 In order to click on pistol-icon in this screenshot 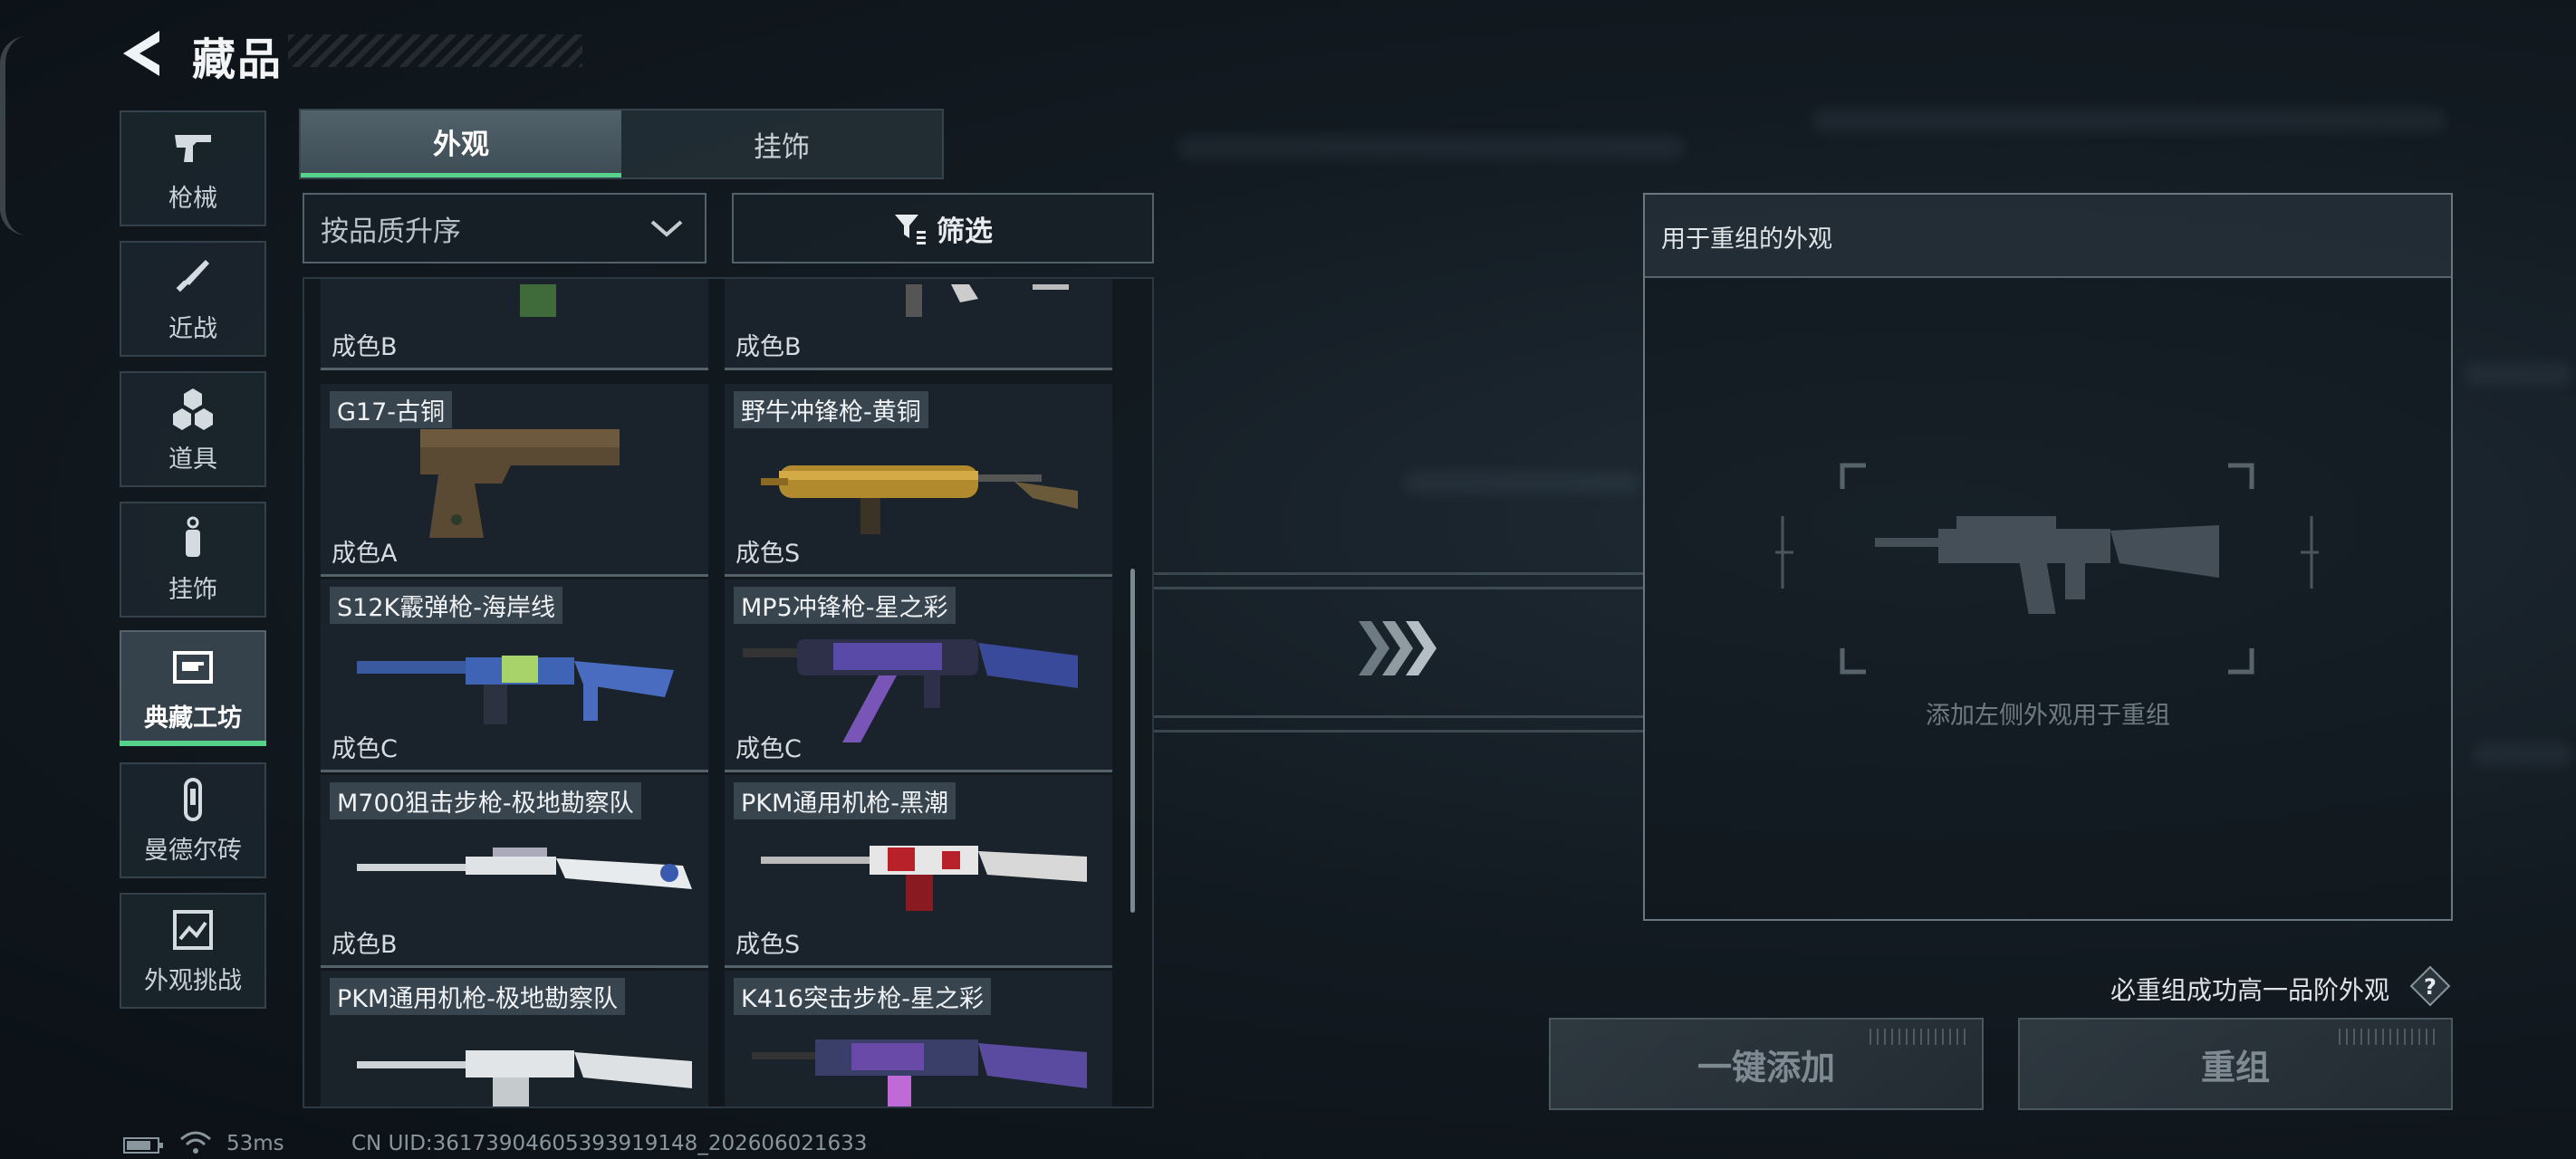, I will do `click(193, 148)`.